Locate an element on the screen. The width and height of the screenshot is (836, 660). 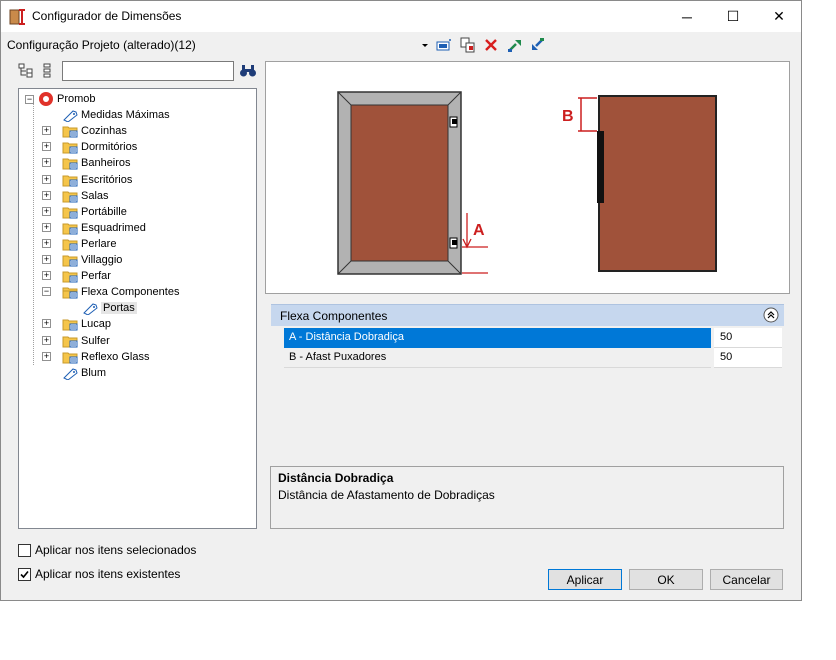
apply-existing-checkbox is located at coordinates (24, 574).